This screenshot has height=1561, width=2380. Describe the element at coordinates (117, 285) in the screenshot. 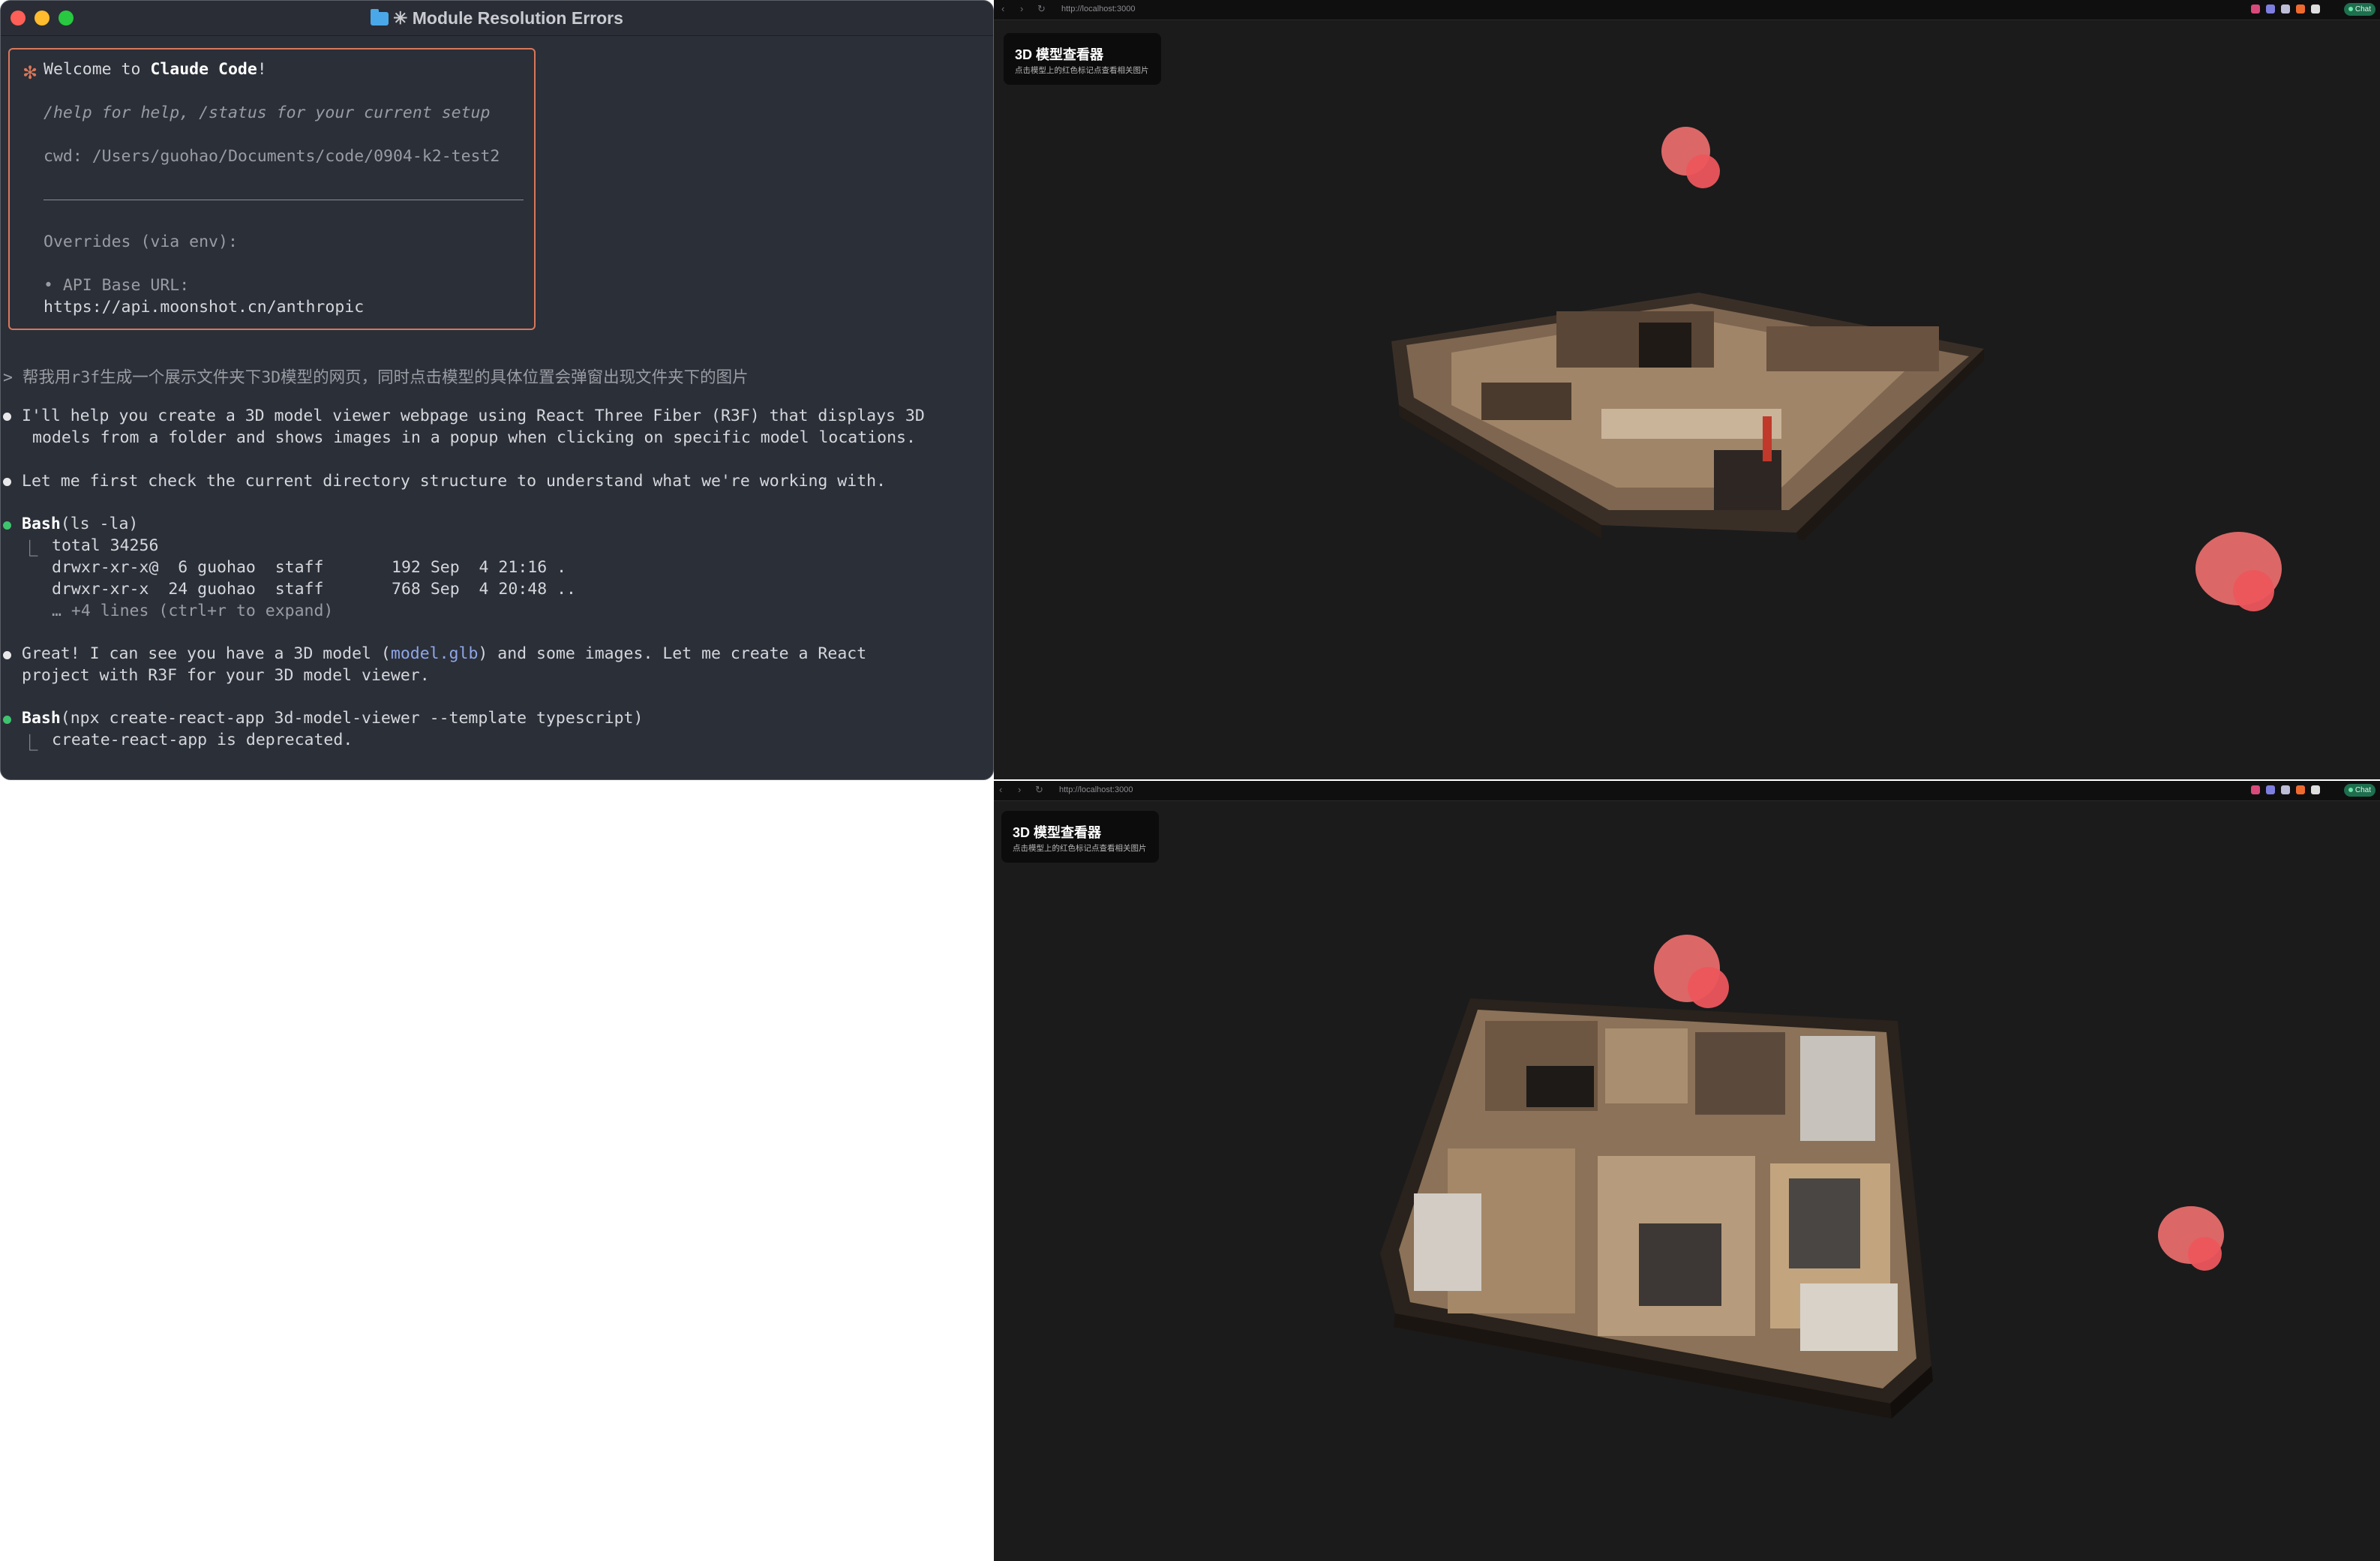

I see `welcome-api-label: • API Base URL:` at that location.